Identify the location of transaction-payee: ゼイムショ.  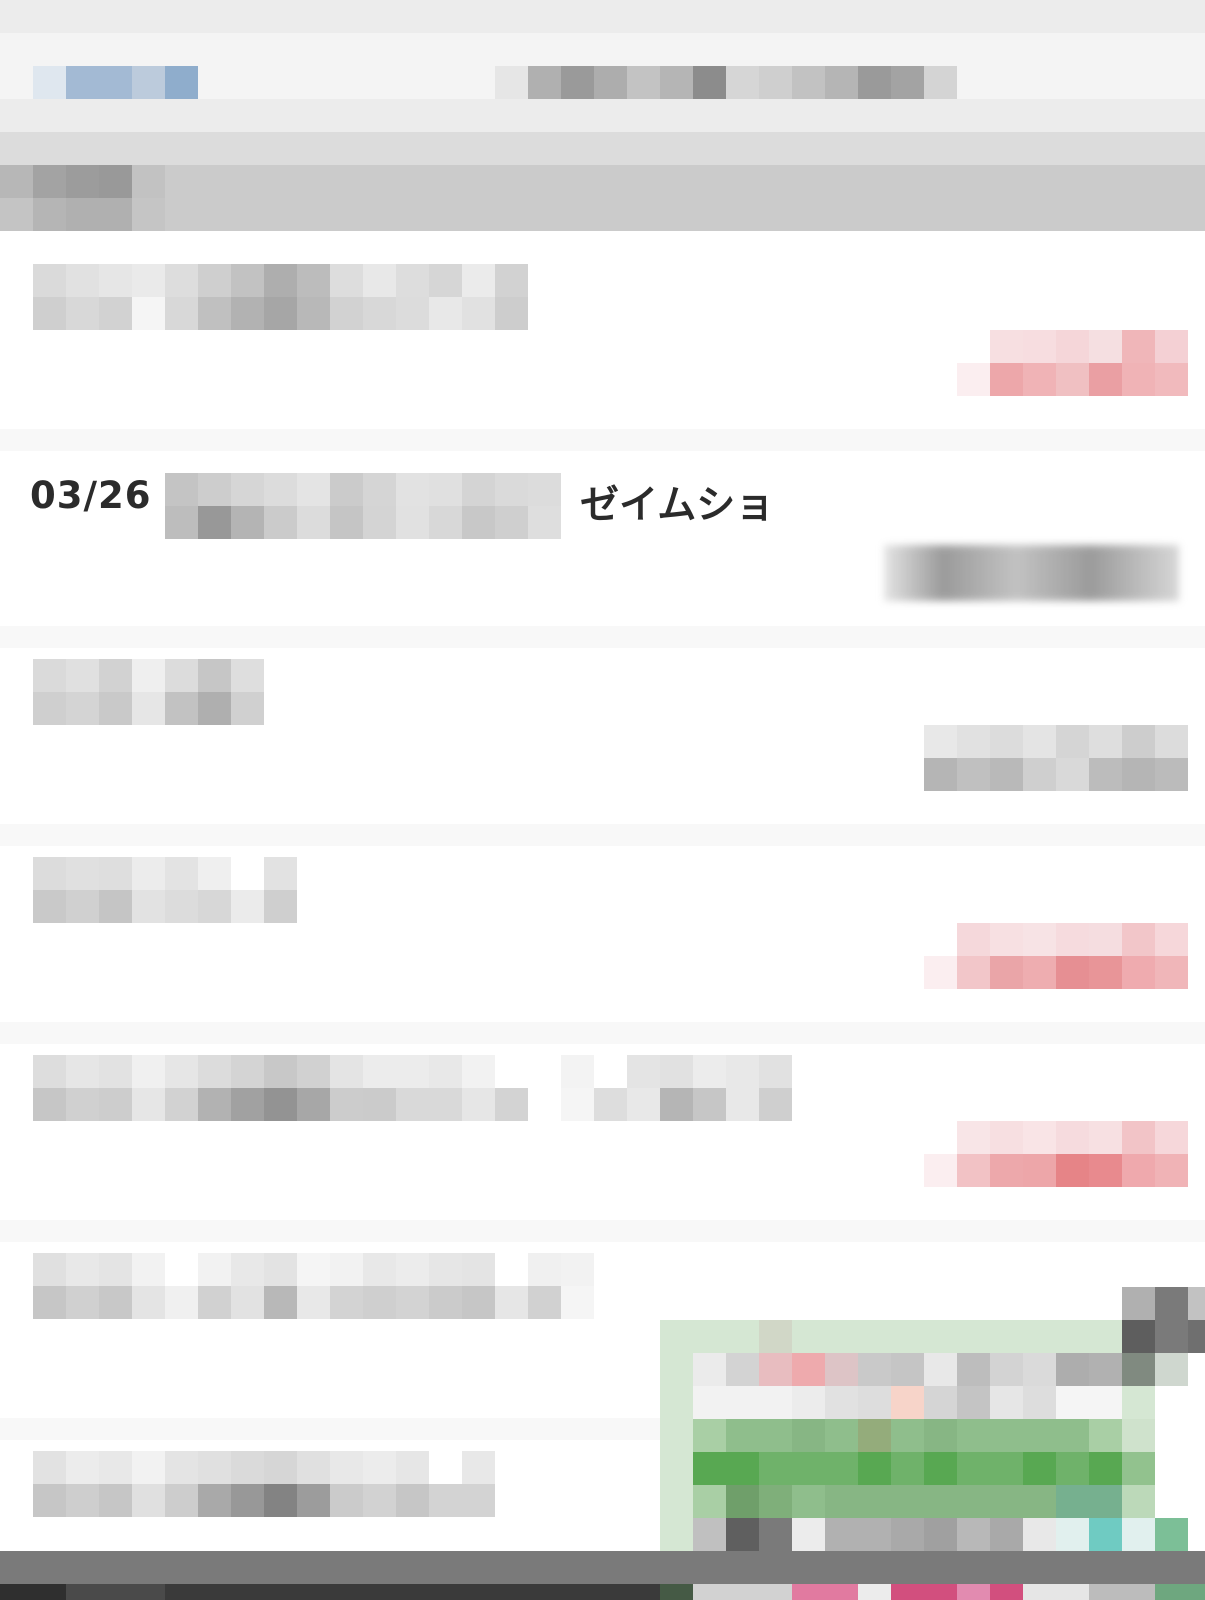
(677, 505).